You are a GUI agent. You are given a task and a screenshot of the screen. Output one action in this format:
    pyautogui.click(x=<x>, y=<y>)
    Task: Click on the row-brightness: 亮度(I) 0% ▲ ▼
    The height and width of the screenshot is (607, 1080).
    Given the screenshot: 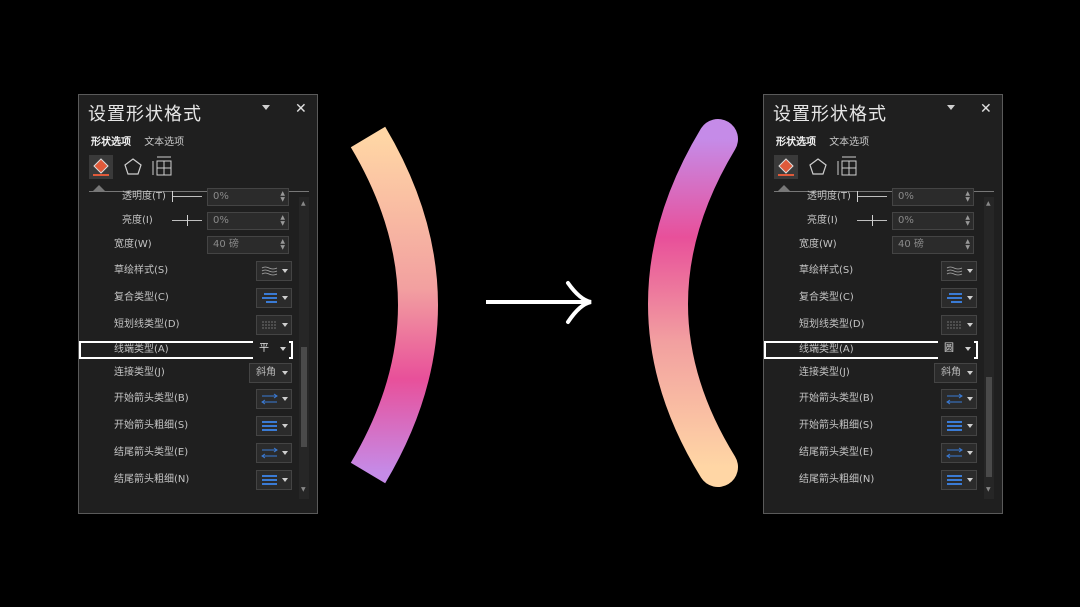 What is the action you would take?
    pyautogui.click(x=198, y=221)
    